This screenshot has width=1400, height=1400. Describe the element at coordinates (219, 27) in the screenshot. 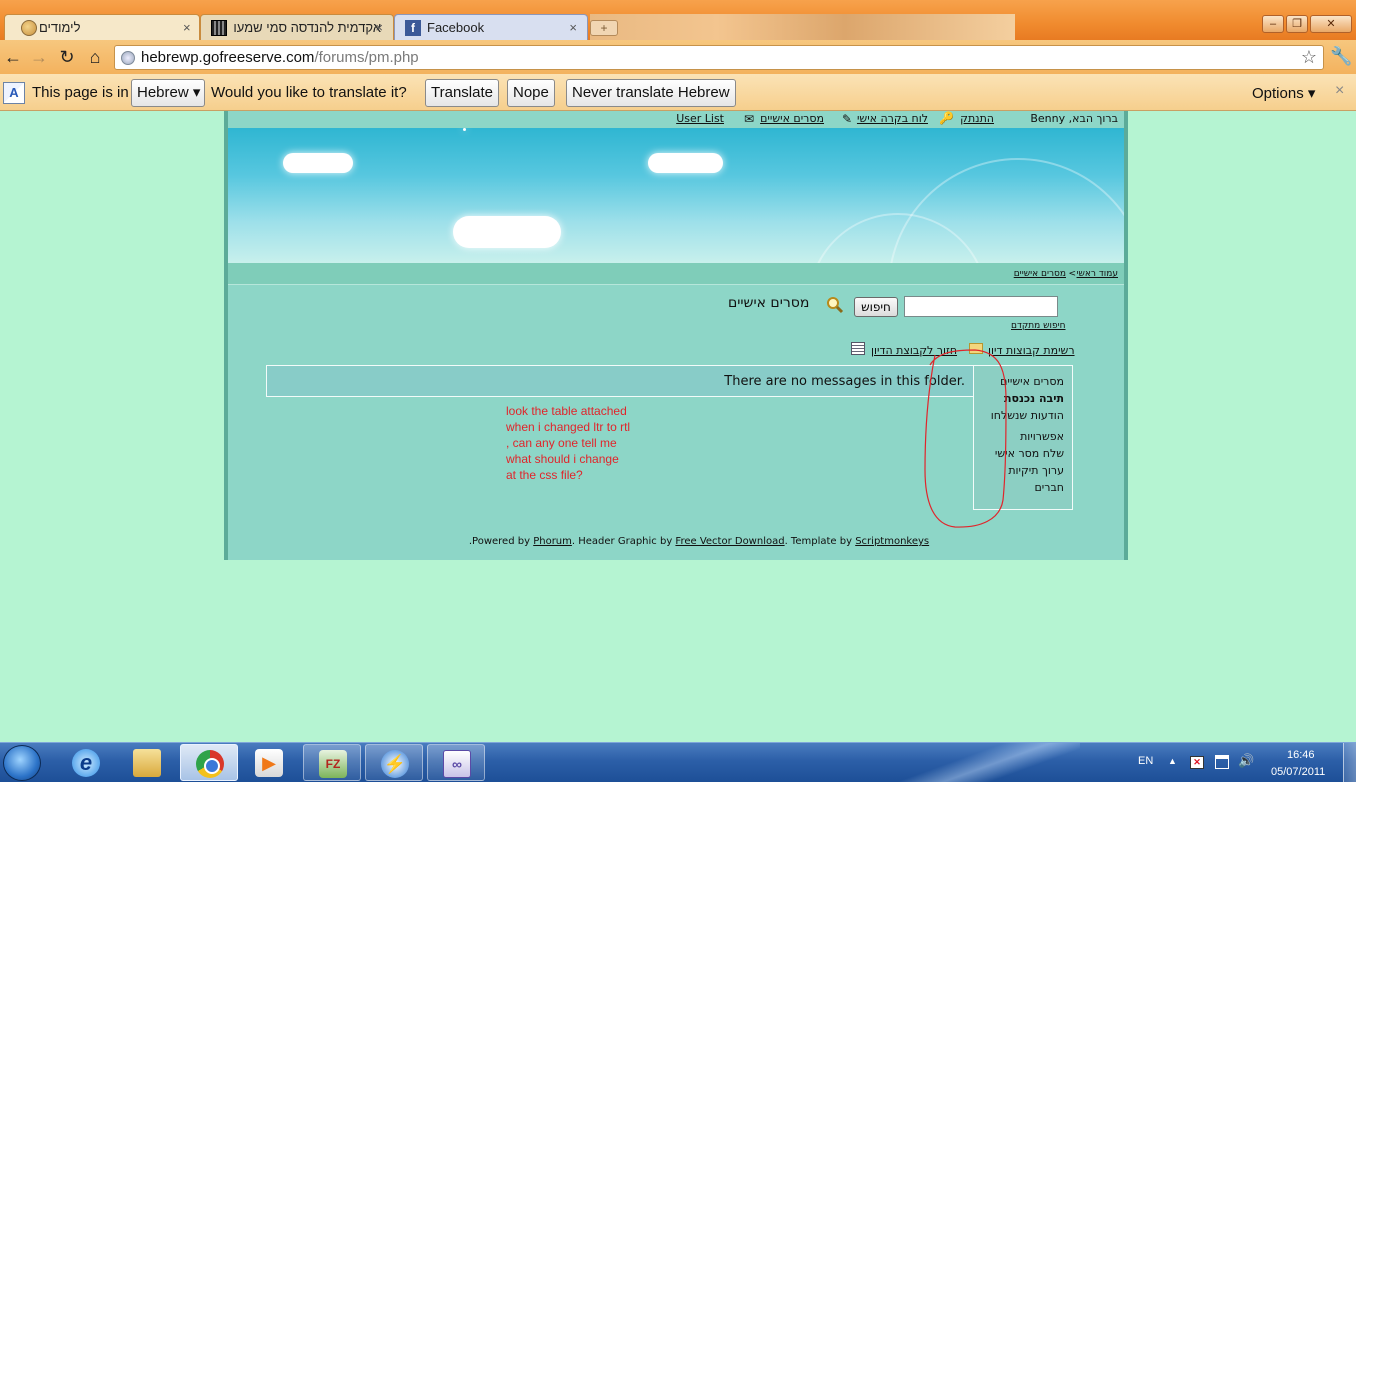

I see `film-icon` at that location.